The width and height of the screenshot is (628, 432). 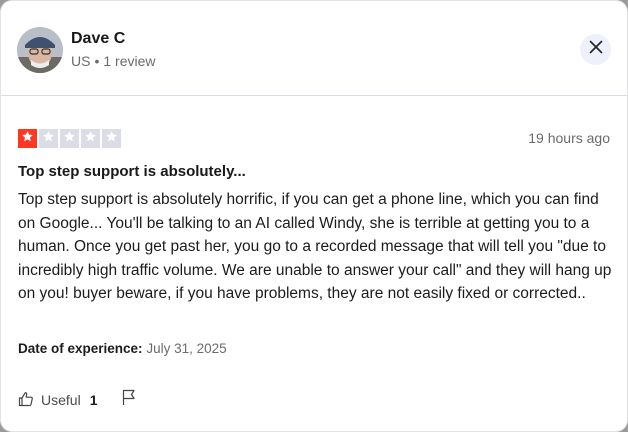 I want to click on reviewer-name: Dave C, so click(x=98, y=39).